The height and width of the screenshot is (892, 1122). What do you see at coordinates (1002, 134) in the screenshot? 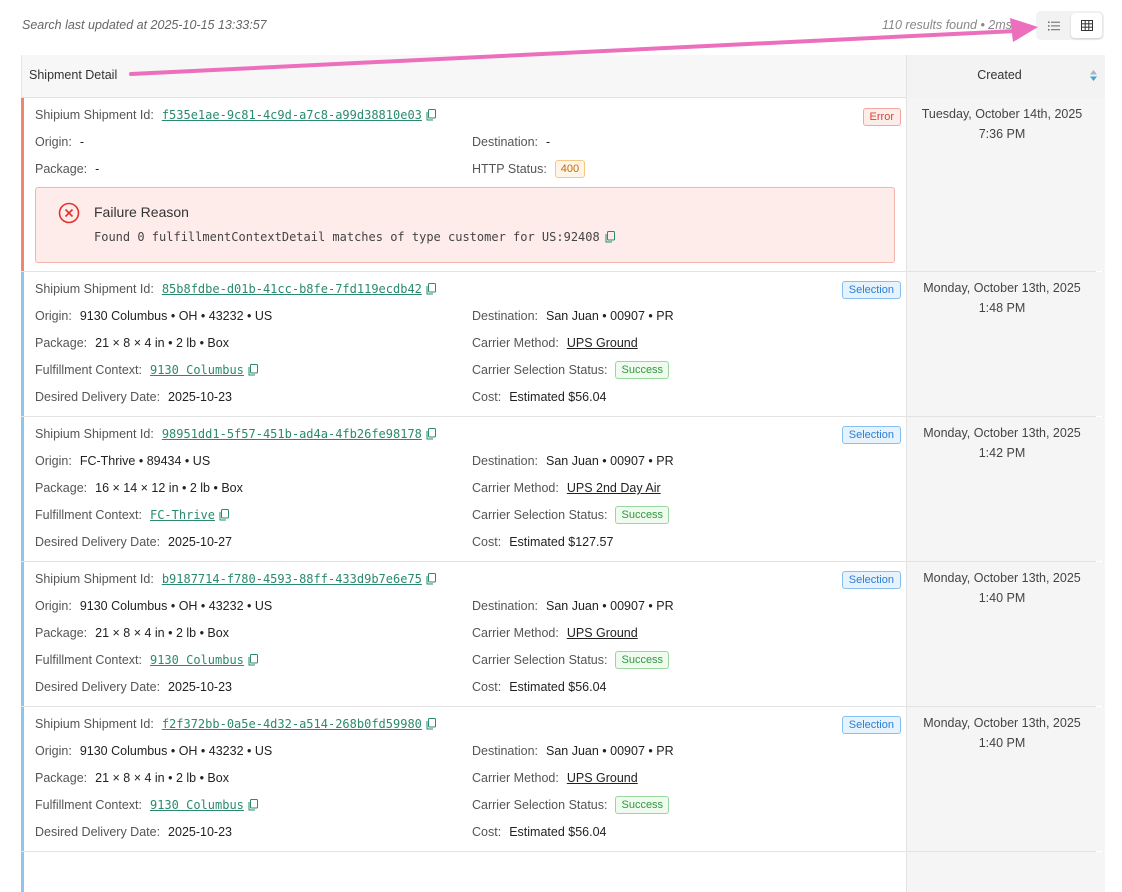
I see `created-time: 7:36 PM` at bounding box center [1002, 134].